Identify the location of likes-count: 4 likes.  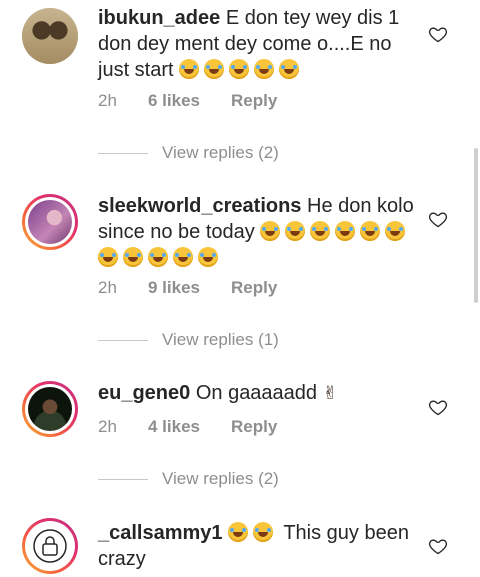
(189, 427).